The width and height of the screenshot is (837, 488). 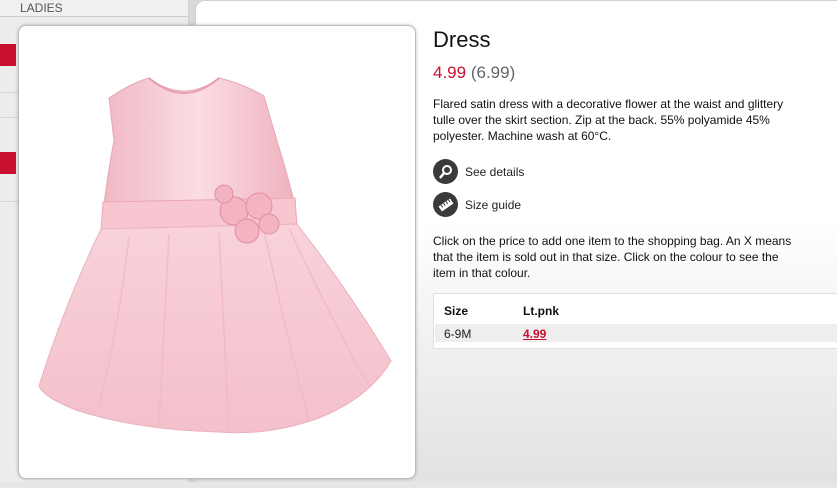 I want to click on table-row: 6-9M 4.99, so click(x=636, y=333).